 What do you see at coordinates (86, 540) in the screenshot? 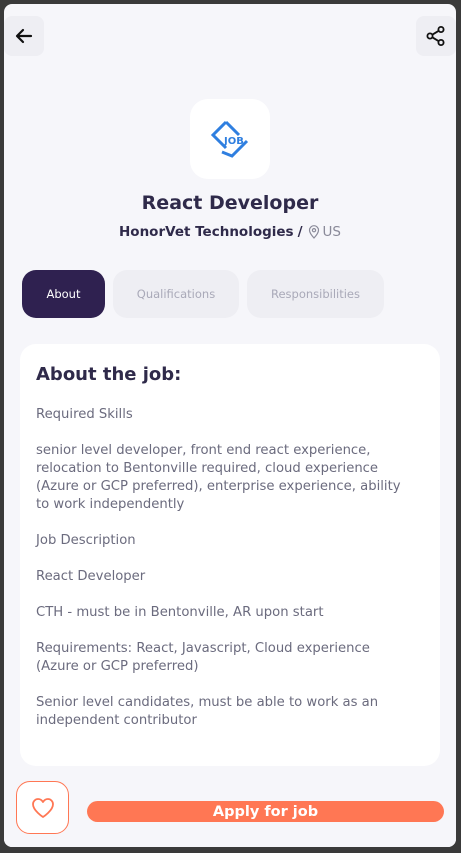
I see `about-paragraph: Job Description` at bounding box center [86, 540].